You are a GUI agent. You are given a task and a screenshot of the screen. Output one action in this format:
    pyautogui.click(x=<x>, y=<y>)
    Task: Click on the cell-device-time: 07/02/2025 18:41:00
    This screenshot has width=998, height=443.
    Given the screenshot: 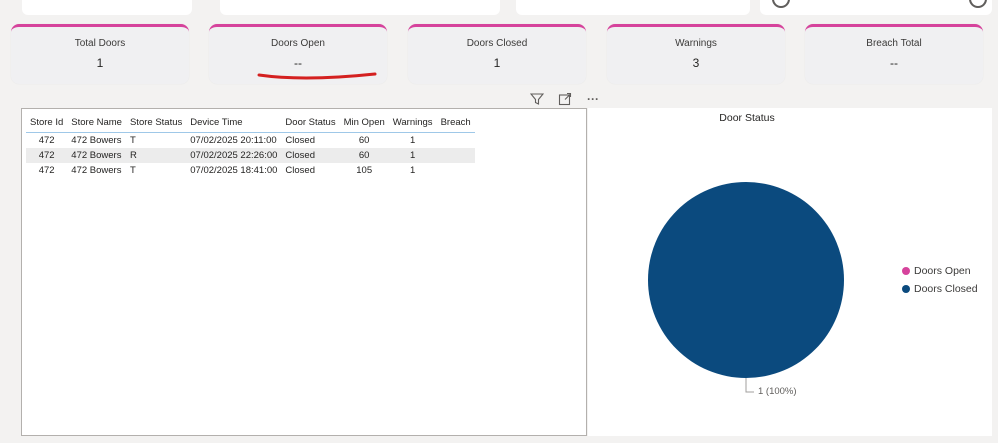 What is the action you would take?
    pyautogui.click(x=234, y=170)
    